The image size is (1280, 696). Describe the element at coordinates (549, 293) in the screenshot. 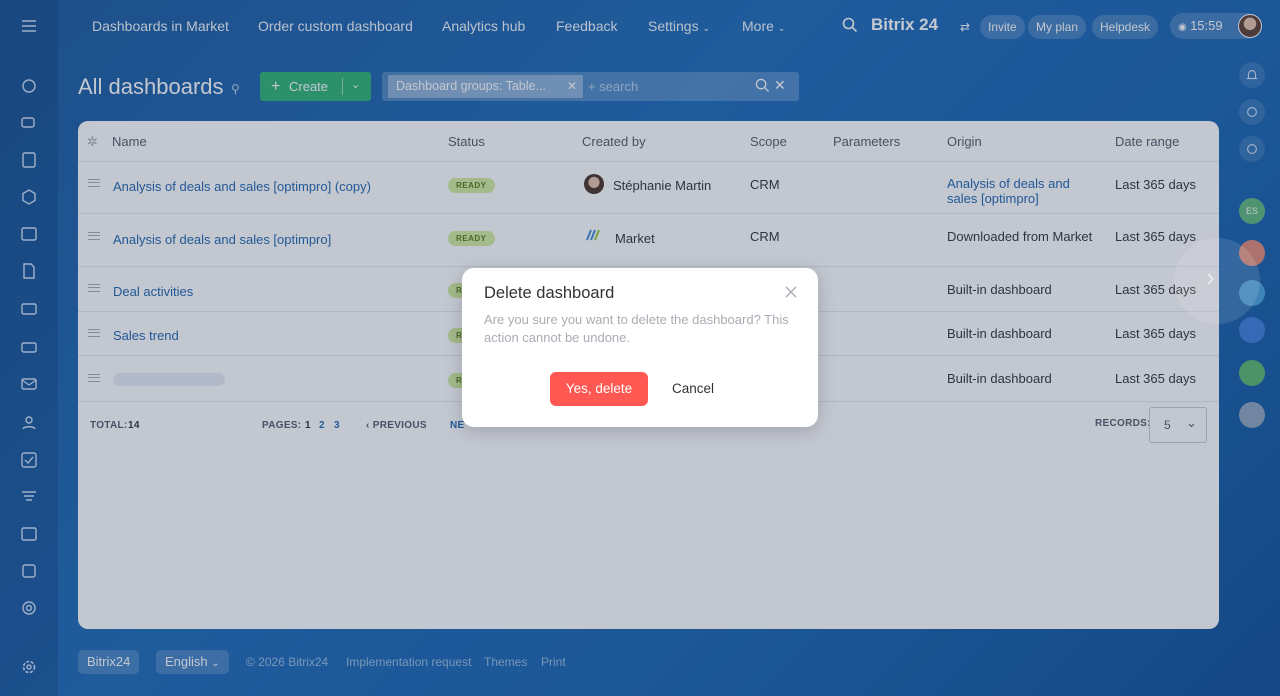

I see `dialog-title: Delete dashboard` at that location.